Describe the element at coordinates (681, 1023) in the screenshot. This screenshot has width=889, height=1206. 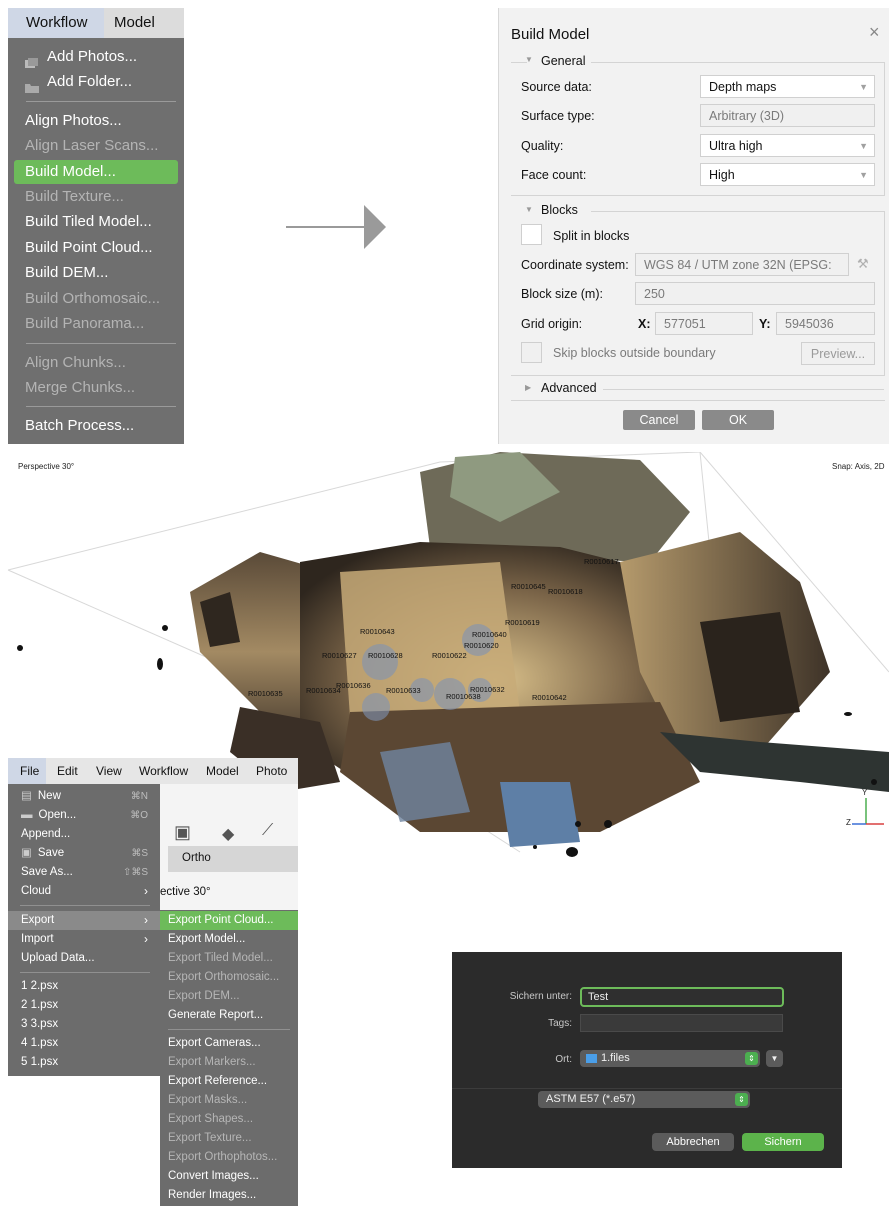
I see `tags-input` at that location.